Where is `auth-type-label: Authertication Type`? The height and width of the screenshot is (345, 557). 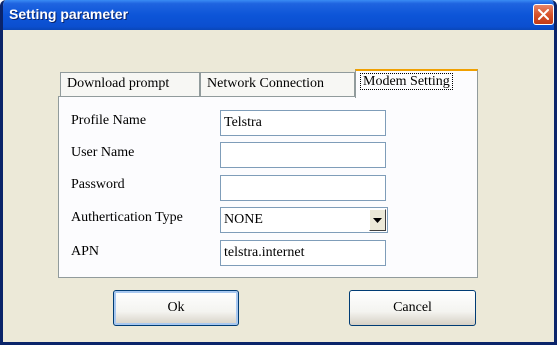 auth-type-label: Authertication Type is located at coordinates (127, 217).